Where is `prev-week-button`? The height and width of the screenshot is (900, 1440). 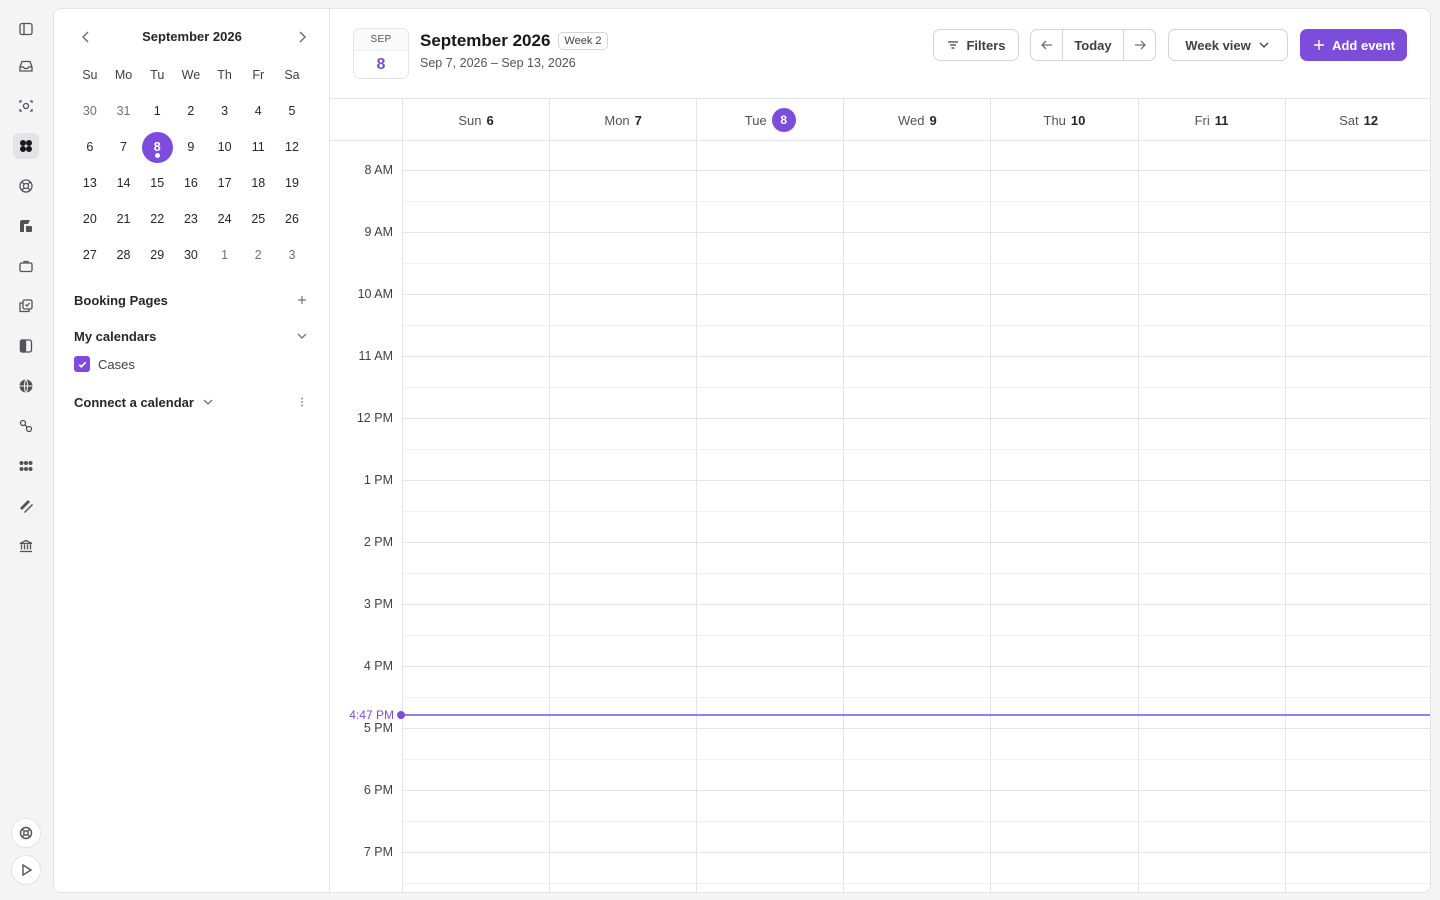
prev-week-button is located at coordinates (1046, 45).